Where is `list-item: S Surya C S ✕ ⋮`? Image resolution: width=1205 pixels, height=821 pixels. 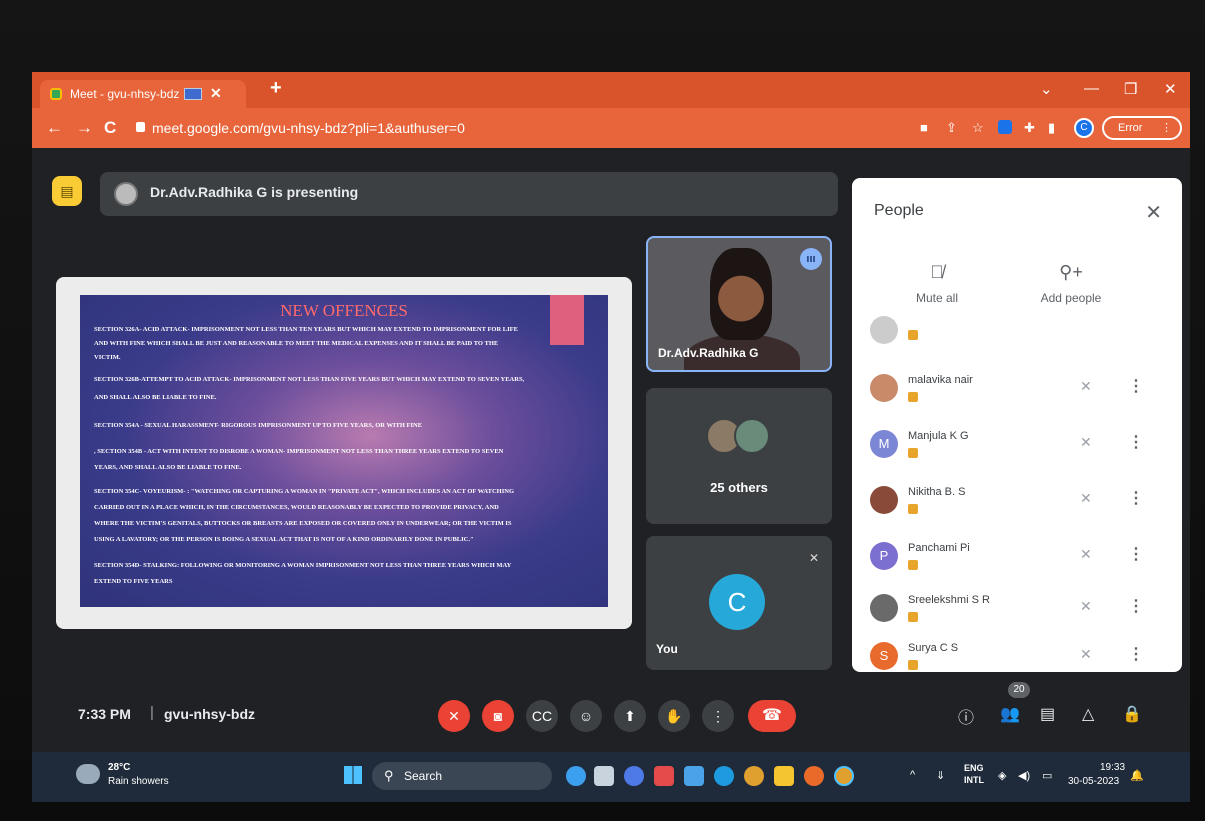 list-item: S Surya C S ✕ ⋮ is located at coordinates (1020, 655).